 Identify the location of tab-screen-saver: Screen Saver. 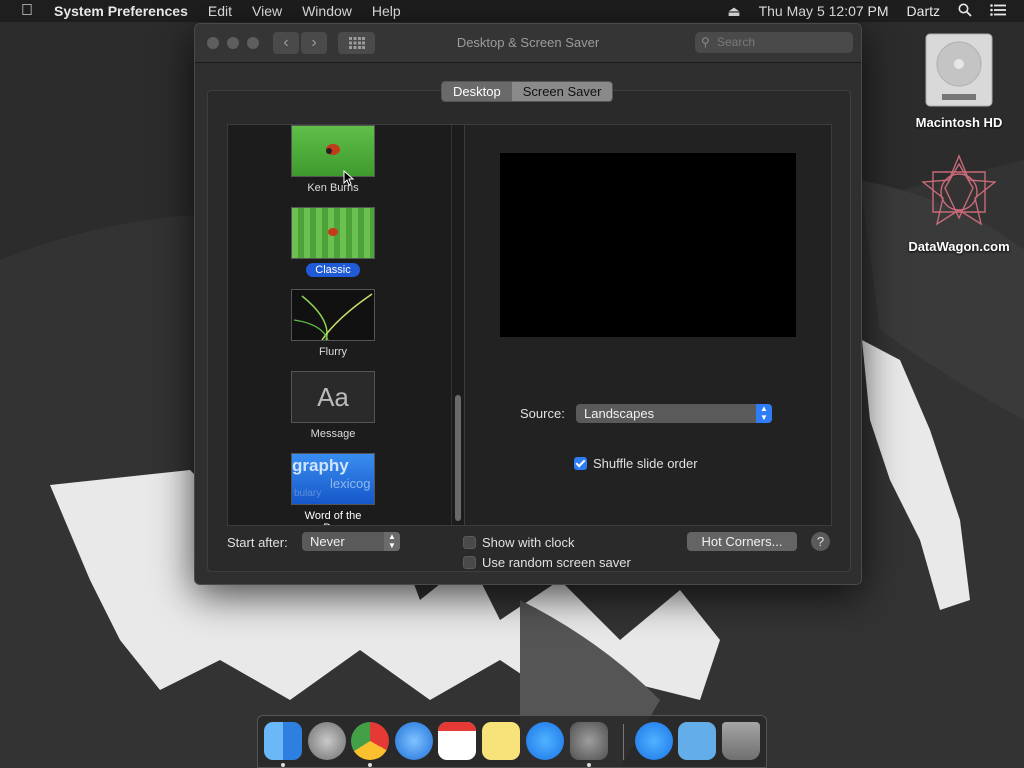
(562, 91).